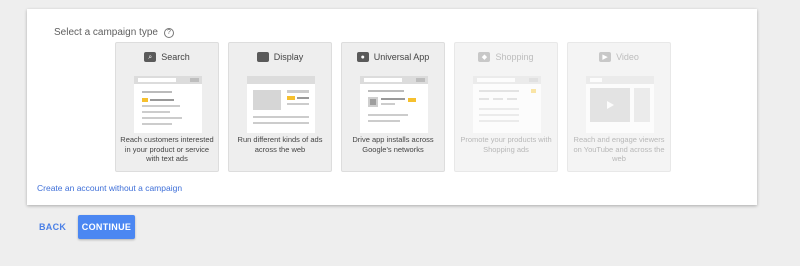  Describe the element at coordinates (394, 104) in the screenshot. I see `app-ad-illustration` at that location.